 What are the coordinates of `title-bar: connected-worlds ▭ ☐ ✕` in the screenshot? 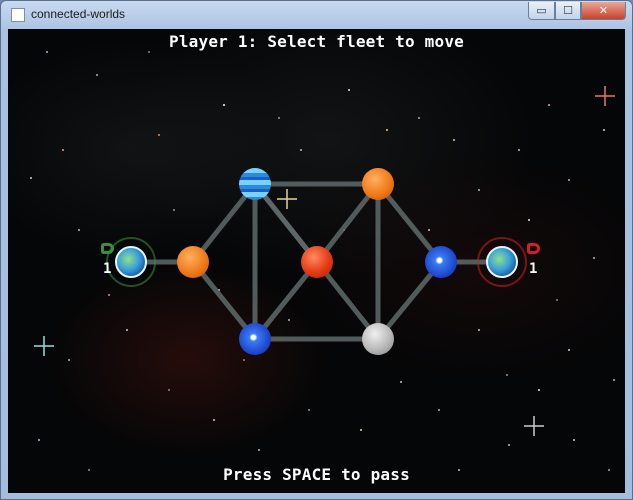 It's located at (316, 15).